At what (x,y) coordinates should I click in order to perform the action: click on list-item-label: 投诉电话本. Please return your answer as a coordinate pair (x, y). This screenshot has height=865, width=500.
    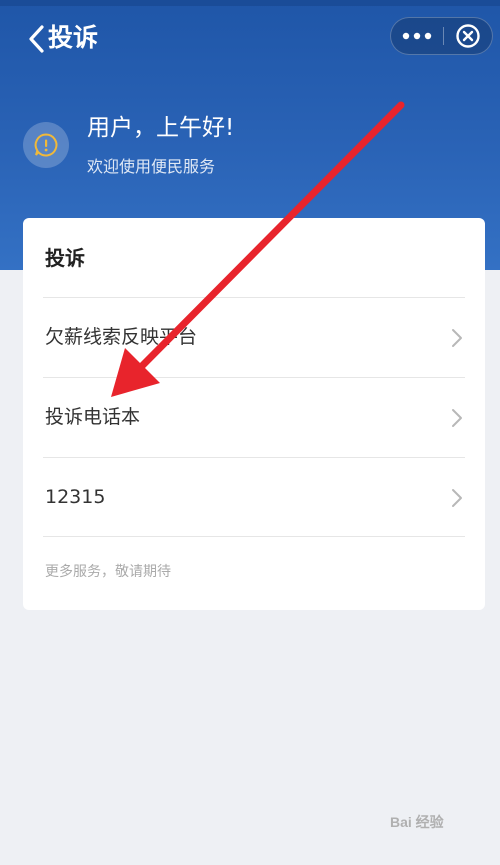
    Looking at the image, I should click on (93, 417).